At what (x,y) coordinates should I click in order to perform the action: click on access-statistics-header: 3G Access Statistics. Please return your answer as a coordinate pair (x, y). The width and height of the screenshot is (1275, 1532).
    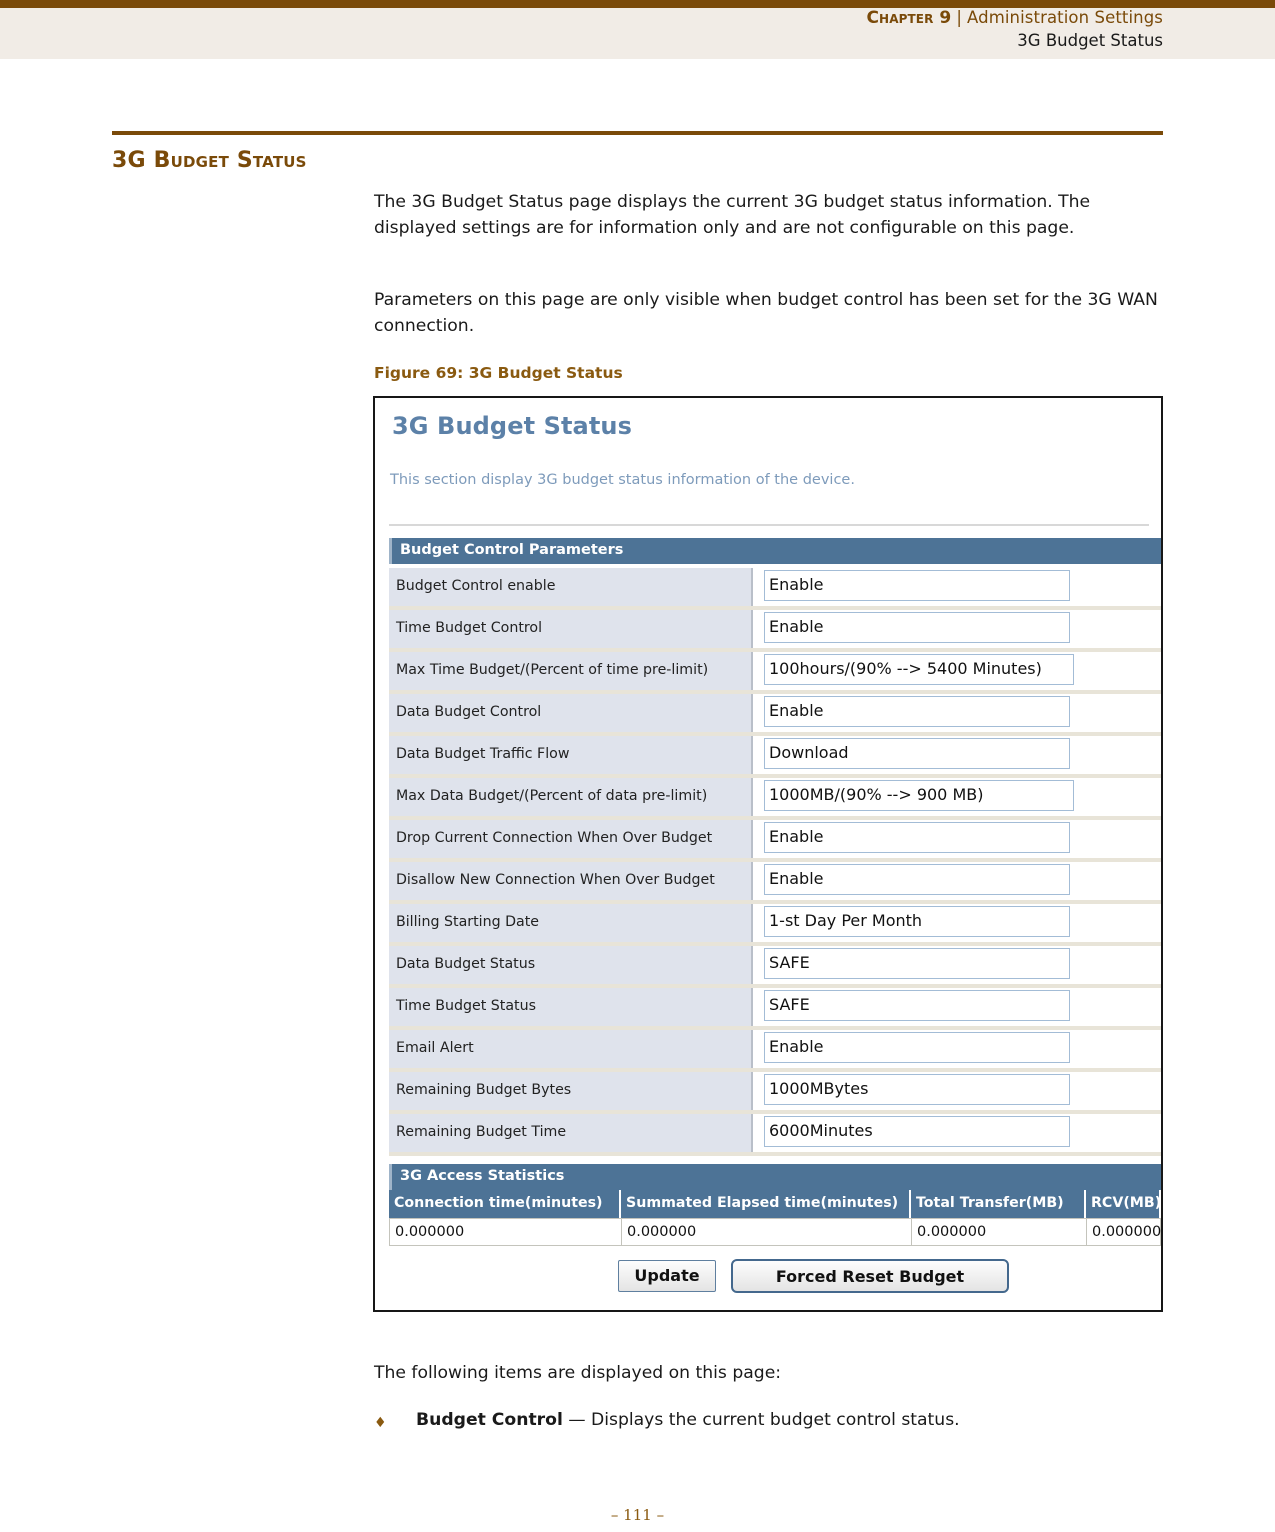
    Looking at the image, I should click on (775, 1177).